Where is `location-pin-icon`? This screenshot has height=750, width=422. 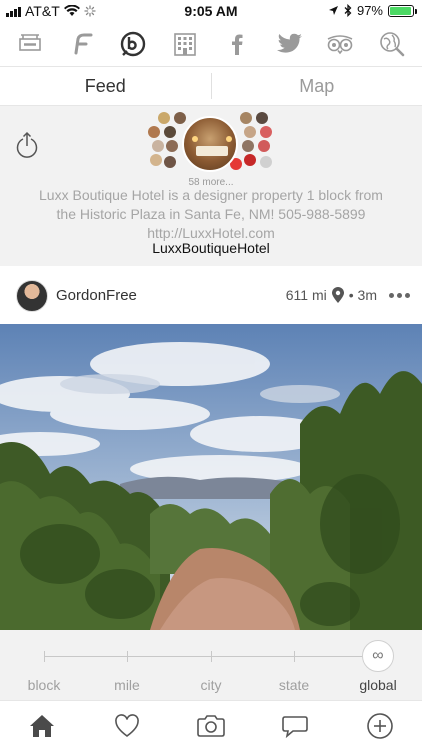 location-pin-icon is located at coordinates (338, 295).